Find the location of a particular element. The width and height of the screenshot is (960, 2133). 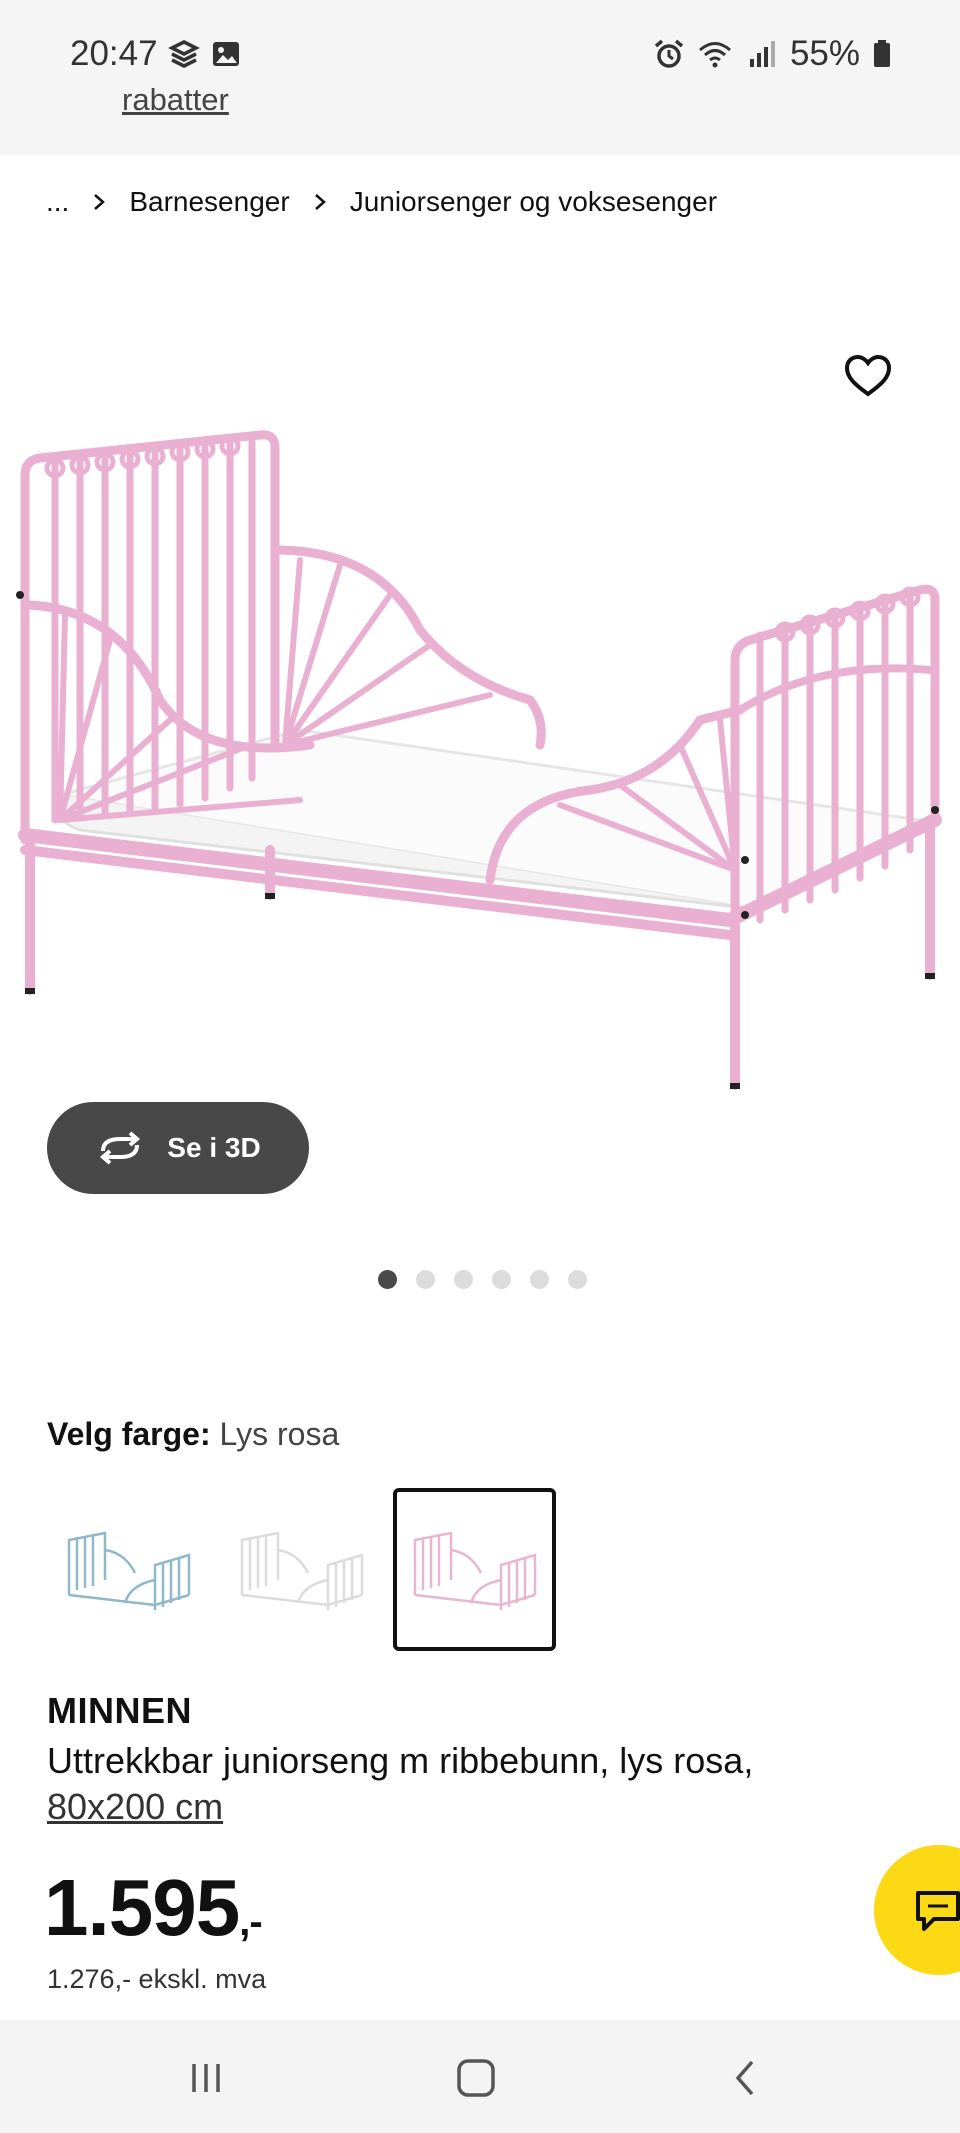

battery-percent: 55% is located at coordinates (824, 53).